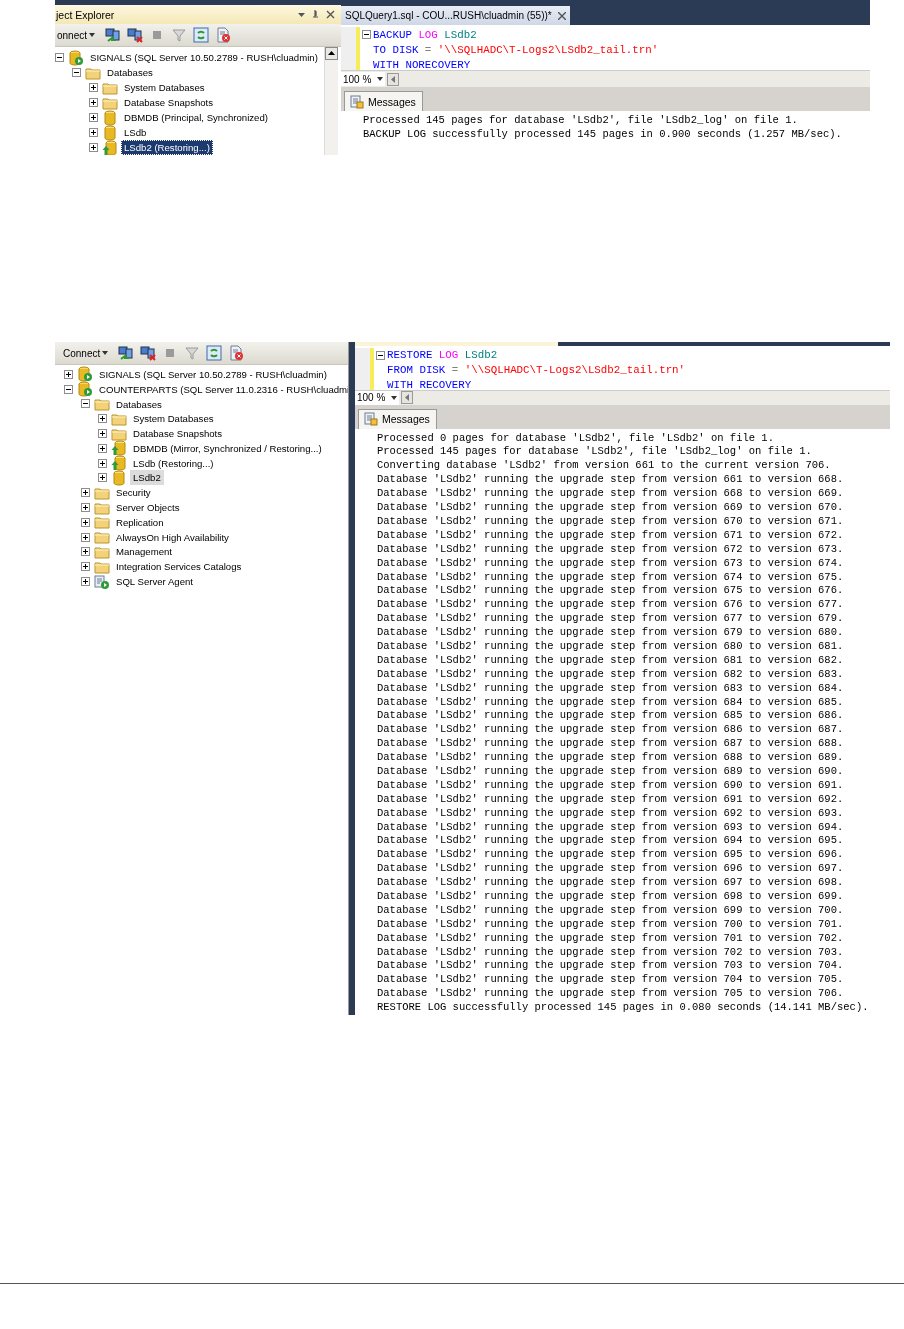 The image size is (904, 1329). What do you see at coordinates (147, 478) in the screenshot?
I see `tree-item: LSdb2` at bounding box center [147, 478].